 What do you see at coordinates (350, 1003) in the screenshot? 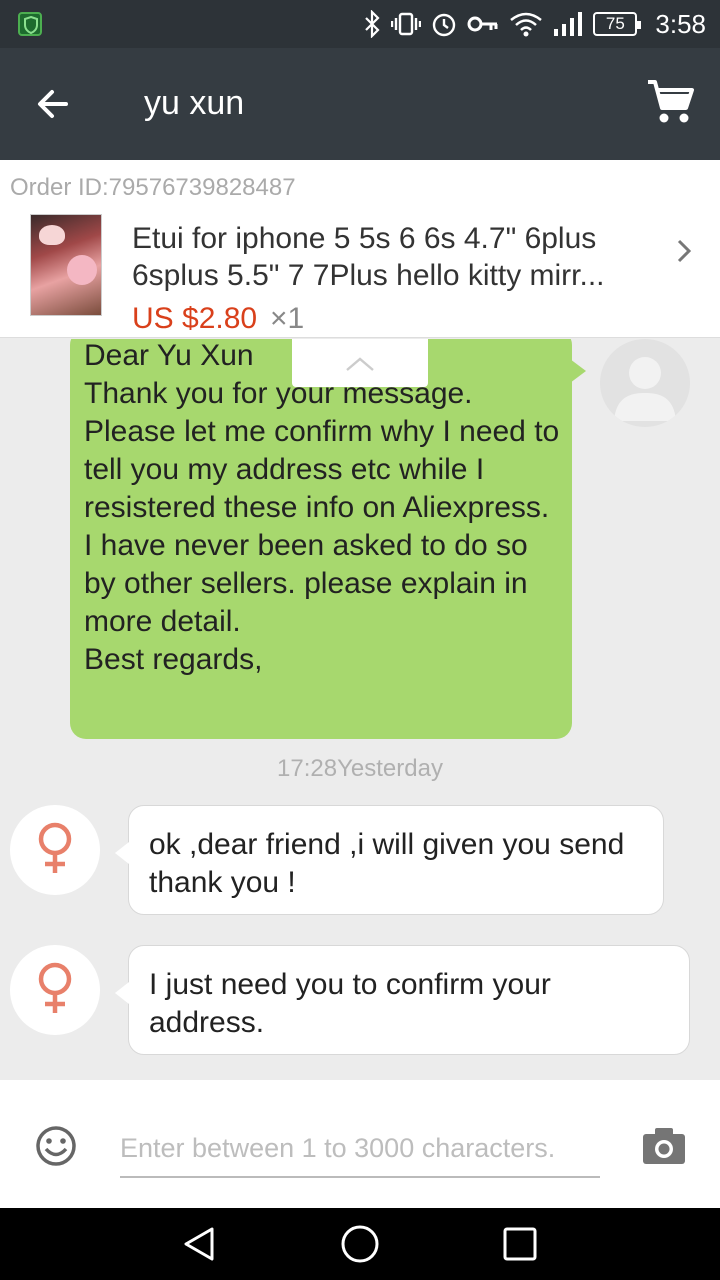
I see `message-text: I just need you to confirm your address.` at bounding box center [350, 1003].